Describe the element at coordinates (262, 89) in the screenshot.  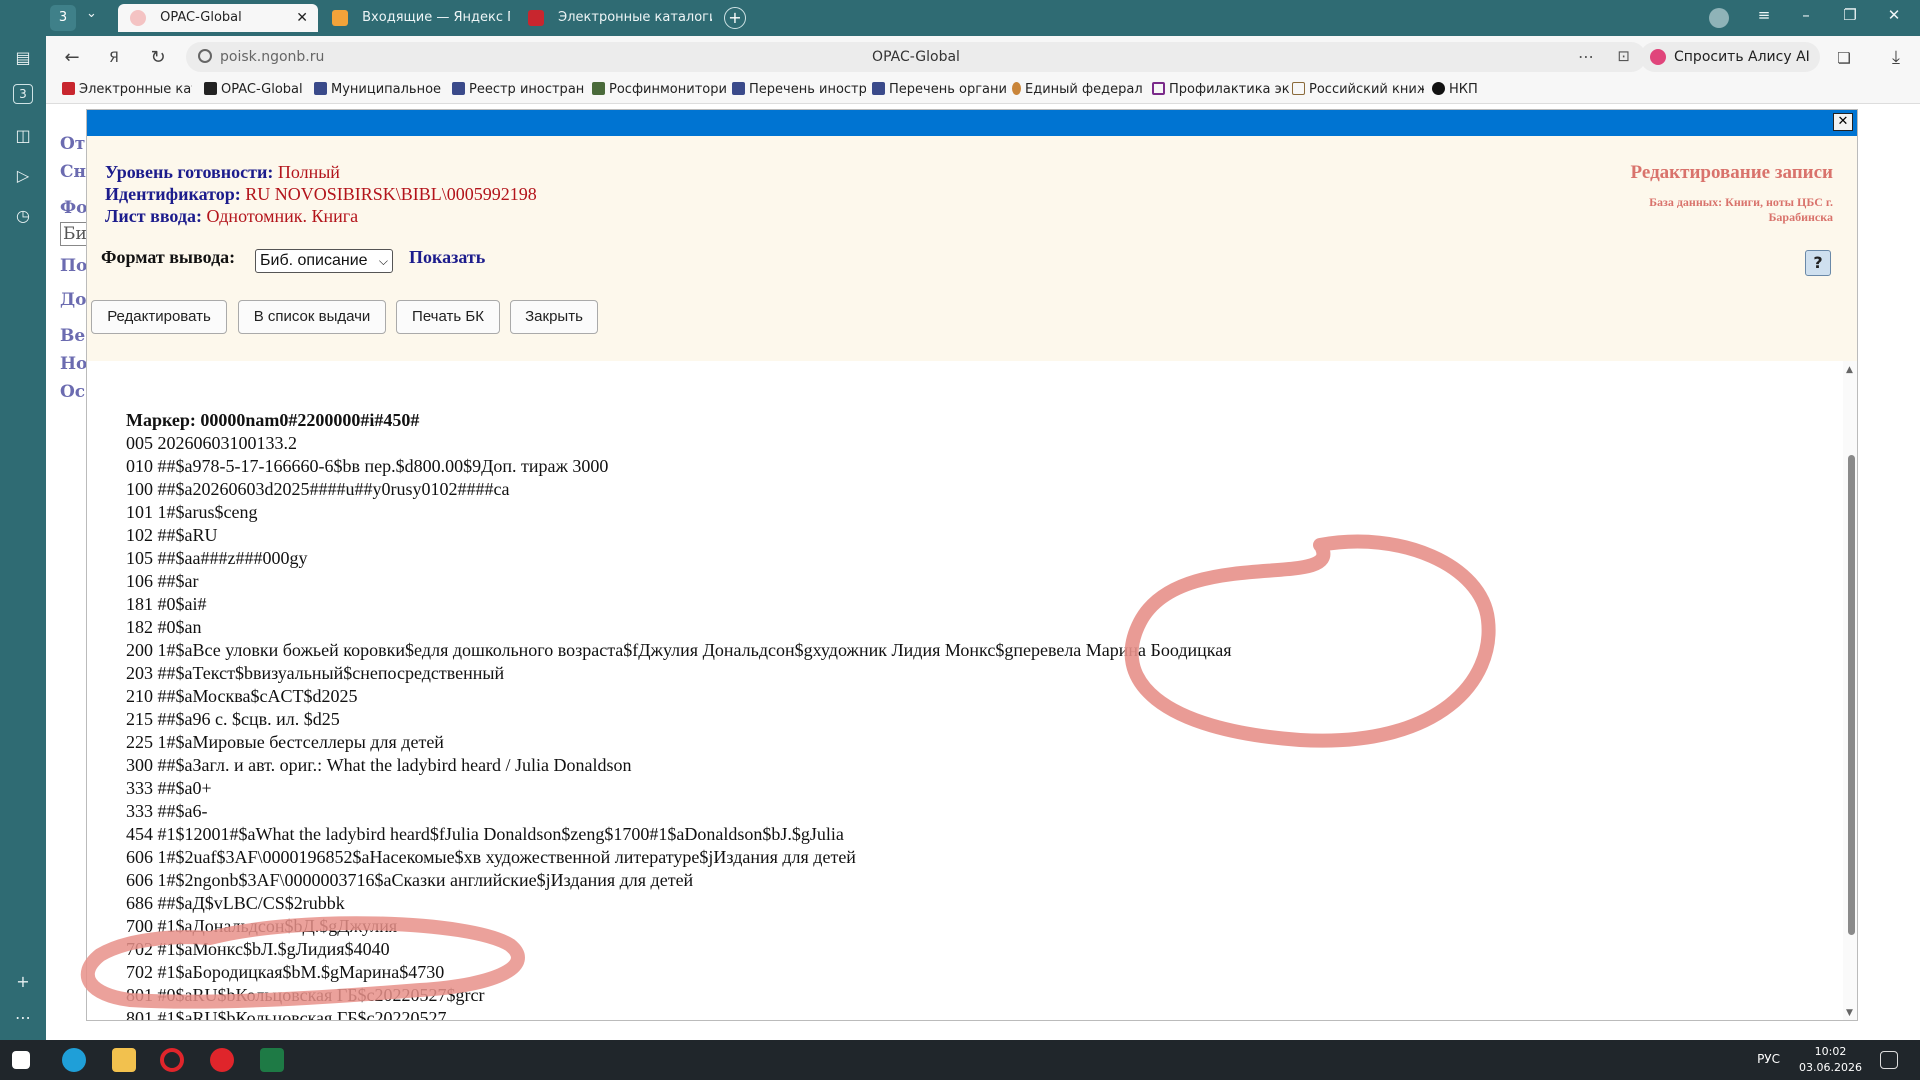
I see `bookmark-label: OPAC-Global` at that location.